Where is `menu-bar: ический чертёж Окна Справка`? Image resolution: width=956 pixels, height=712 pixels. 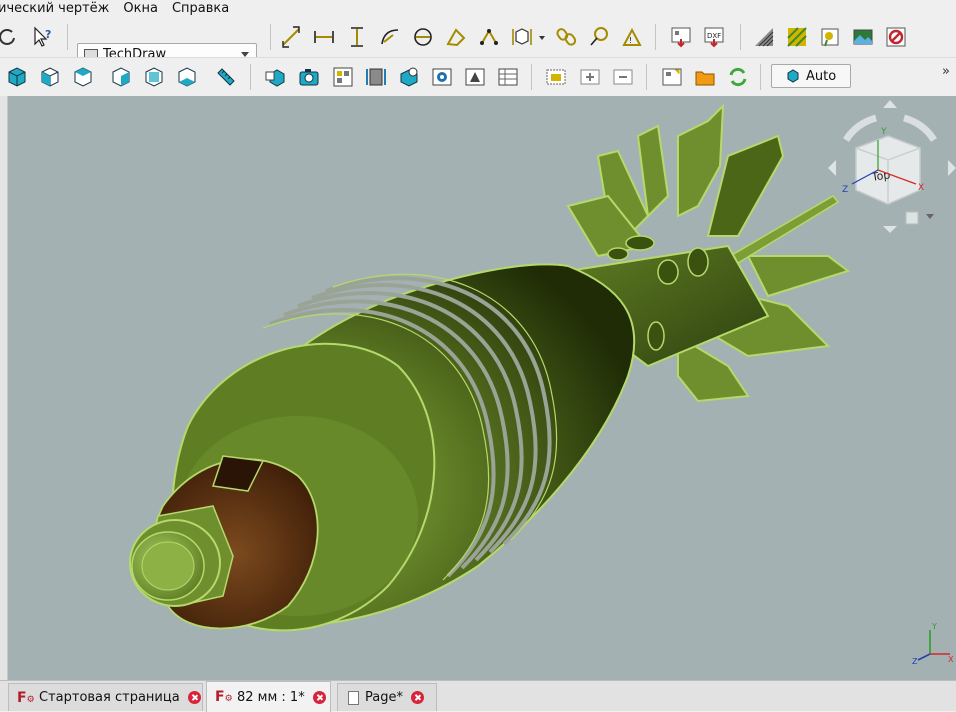 menu-bar: ический чертёж Окна Справка is located at coordinates (478, 8).